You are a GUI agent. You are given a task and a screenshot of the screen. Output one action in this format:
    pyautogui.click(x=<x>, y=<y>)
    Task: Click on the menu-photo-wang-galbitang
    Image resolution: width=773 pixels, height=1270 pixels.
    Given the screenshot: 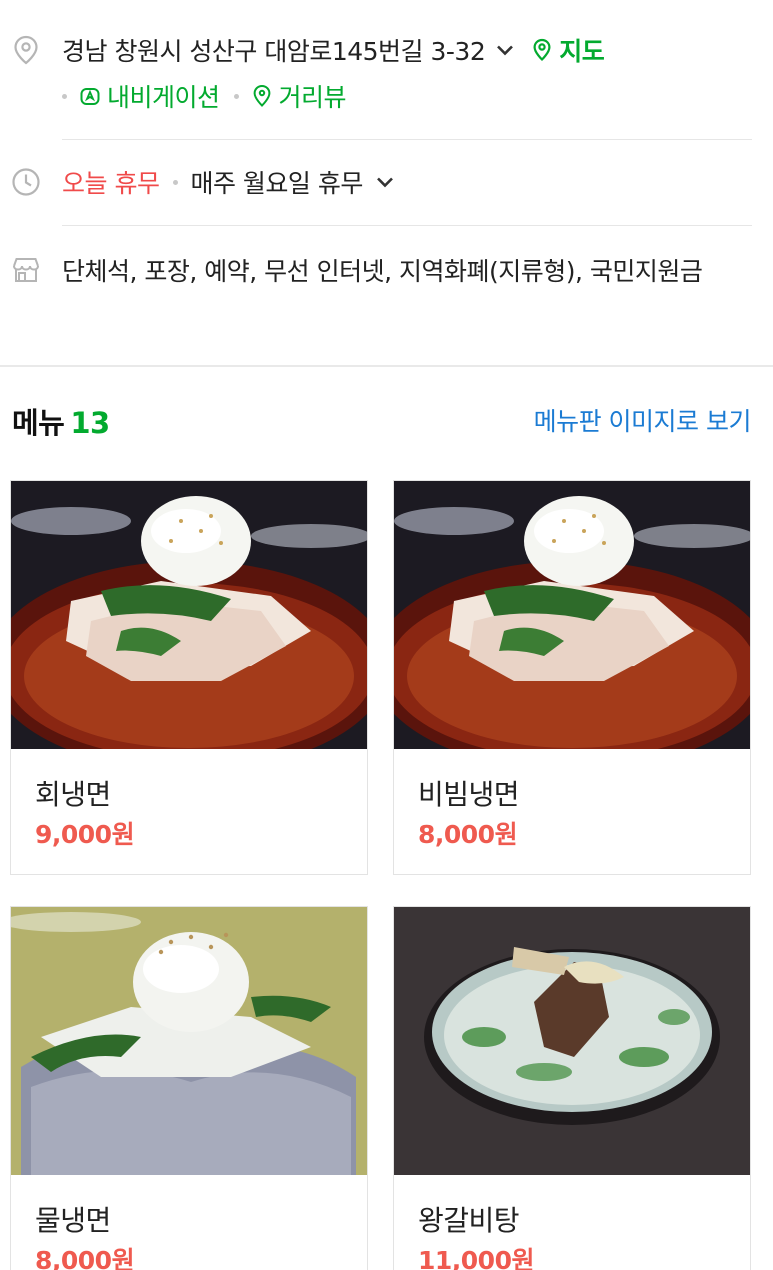 What is the action you would take?
    pyautogui.click(x=572, y=1041)
    